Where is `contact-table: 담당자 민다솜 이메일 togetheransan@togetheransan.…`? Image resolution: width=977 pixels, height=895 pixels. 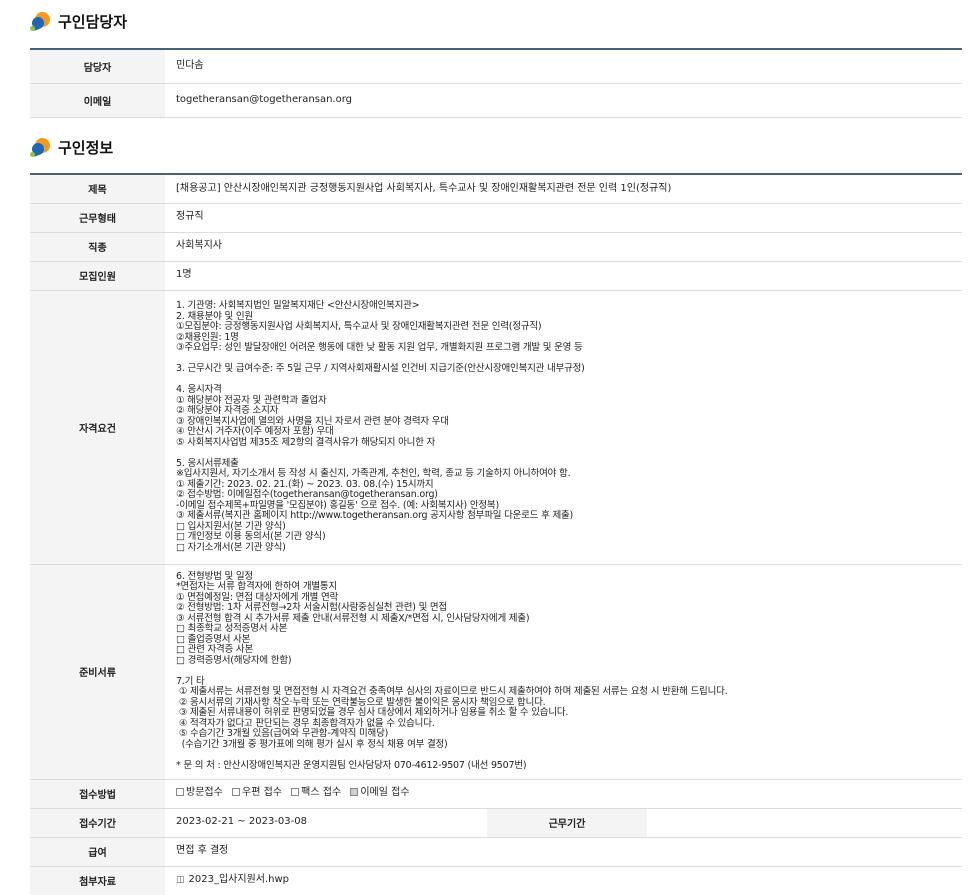
contact-table: 담당자 민다솜 이메일 togetheransan@togetheransan.… is located at coordinates (496, 83).